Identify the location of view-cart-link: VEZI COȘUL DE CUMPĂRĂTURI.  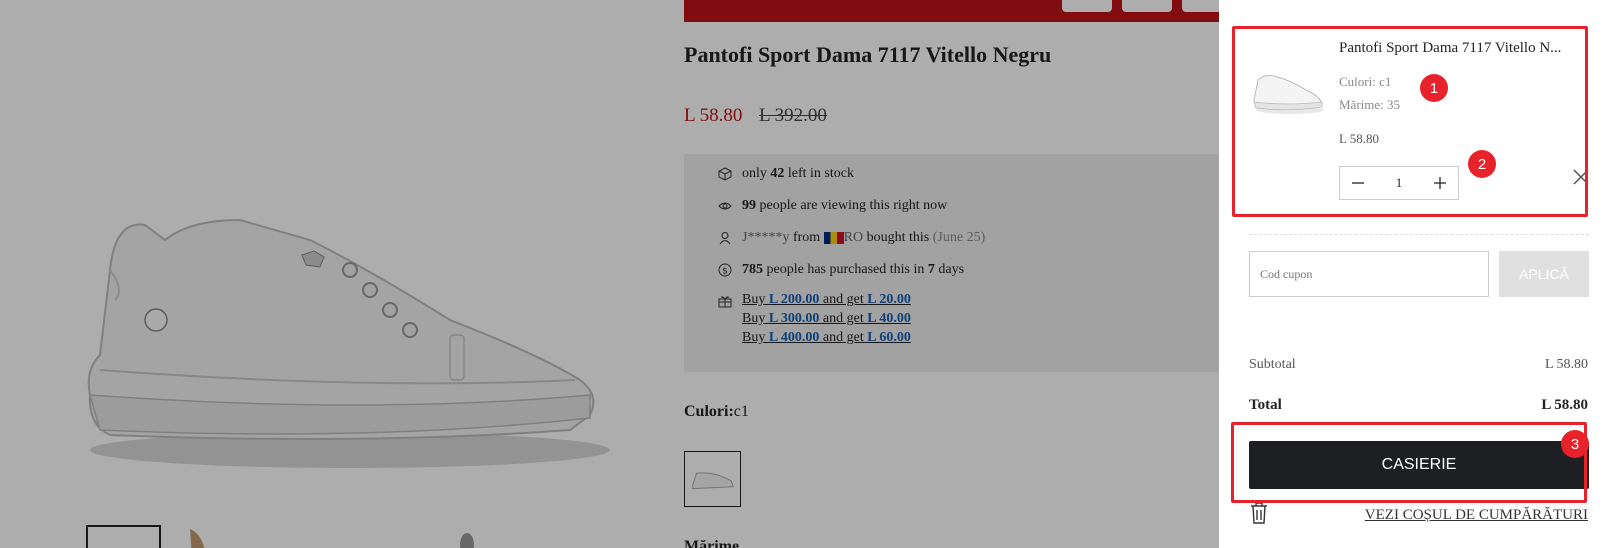
(1476, 515).